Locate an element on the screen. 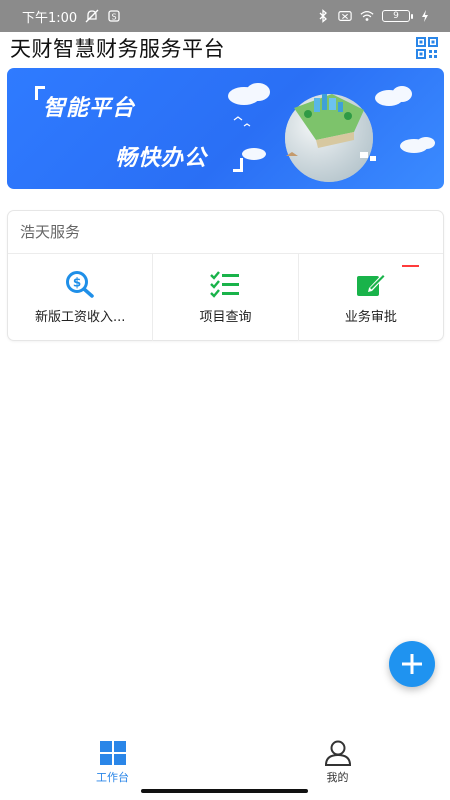 This screenshot has width=450, height=800. add-fab-button is located at coordinates (412, 664).